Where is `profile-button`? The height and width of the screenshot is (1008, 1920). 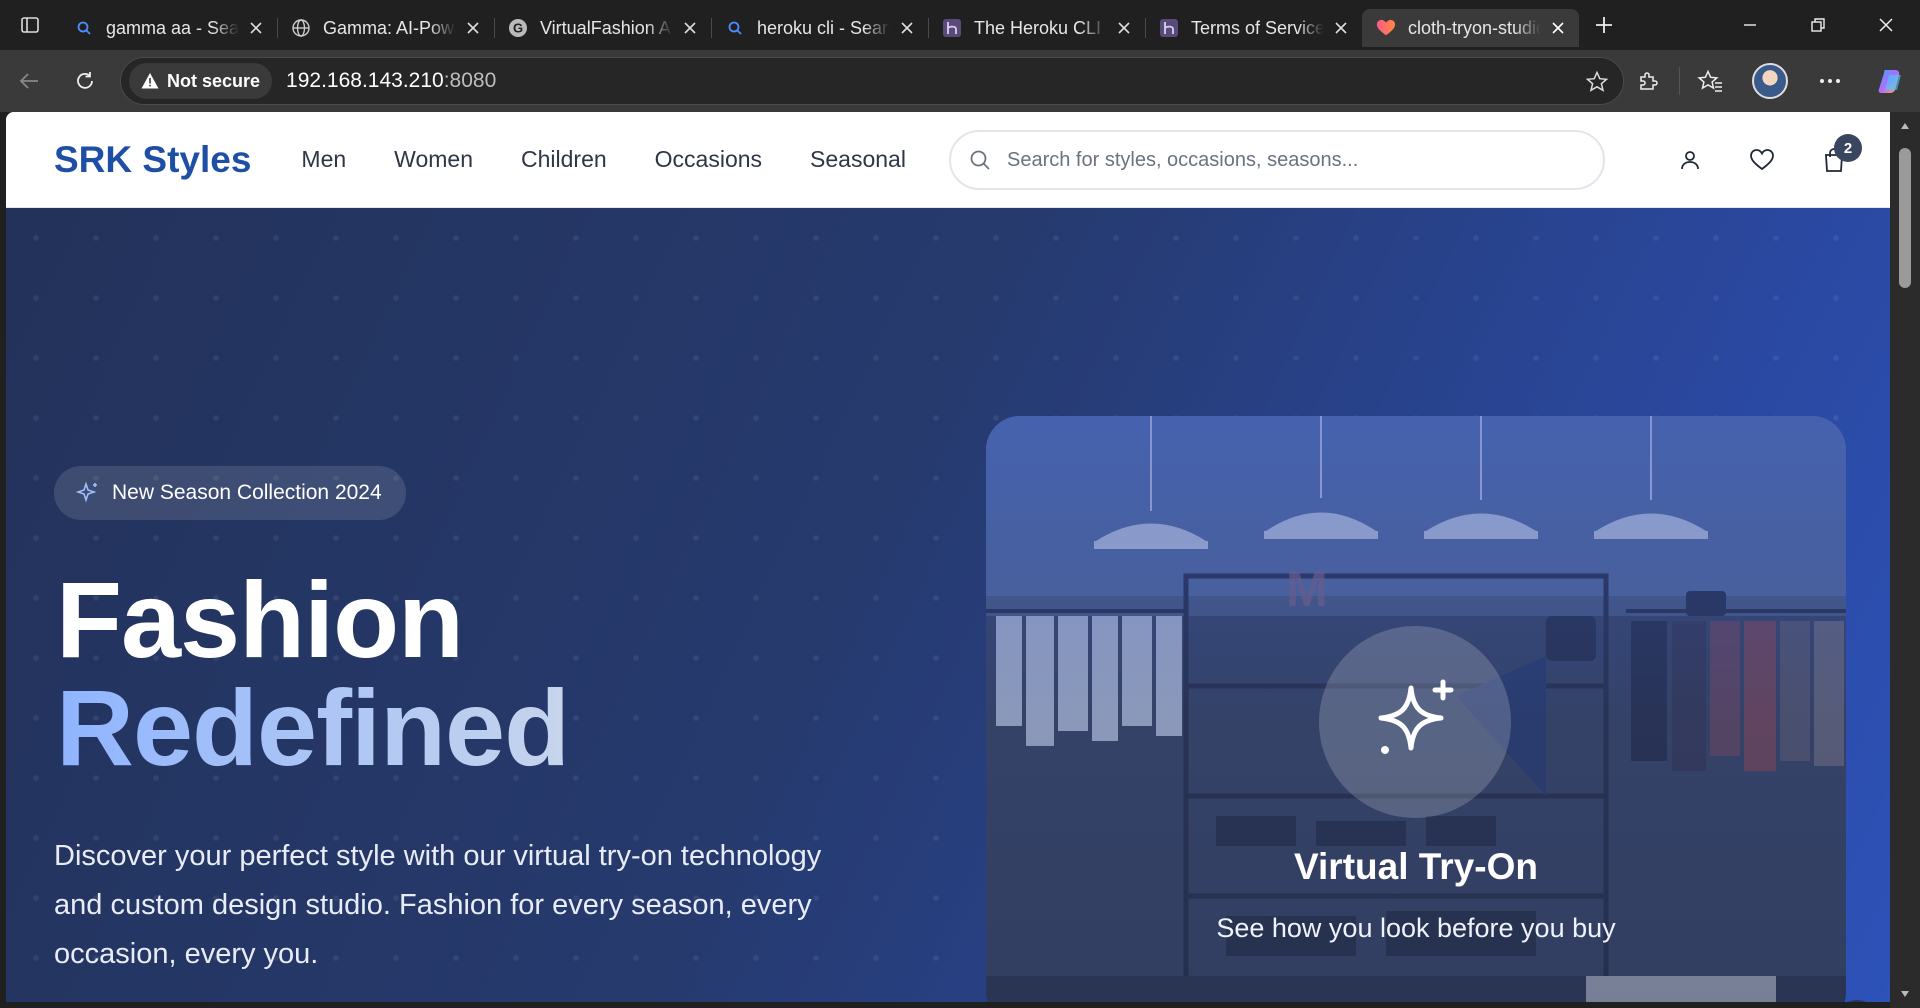 profile-button is located at coordinates (1770, 81).